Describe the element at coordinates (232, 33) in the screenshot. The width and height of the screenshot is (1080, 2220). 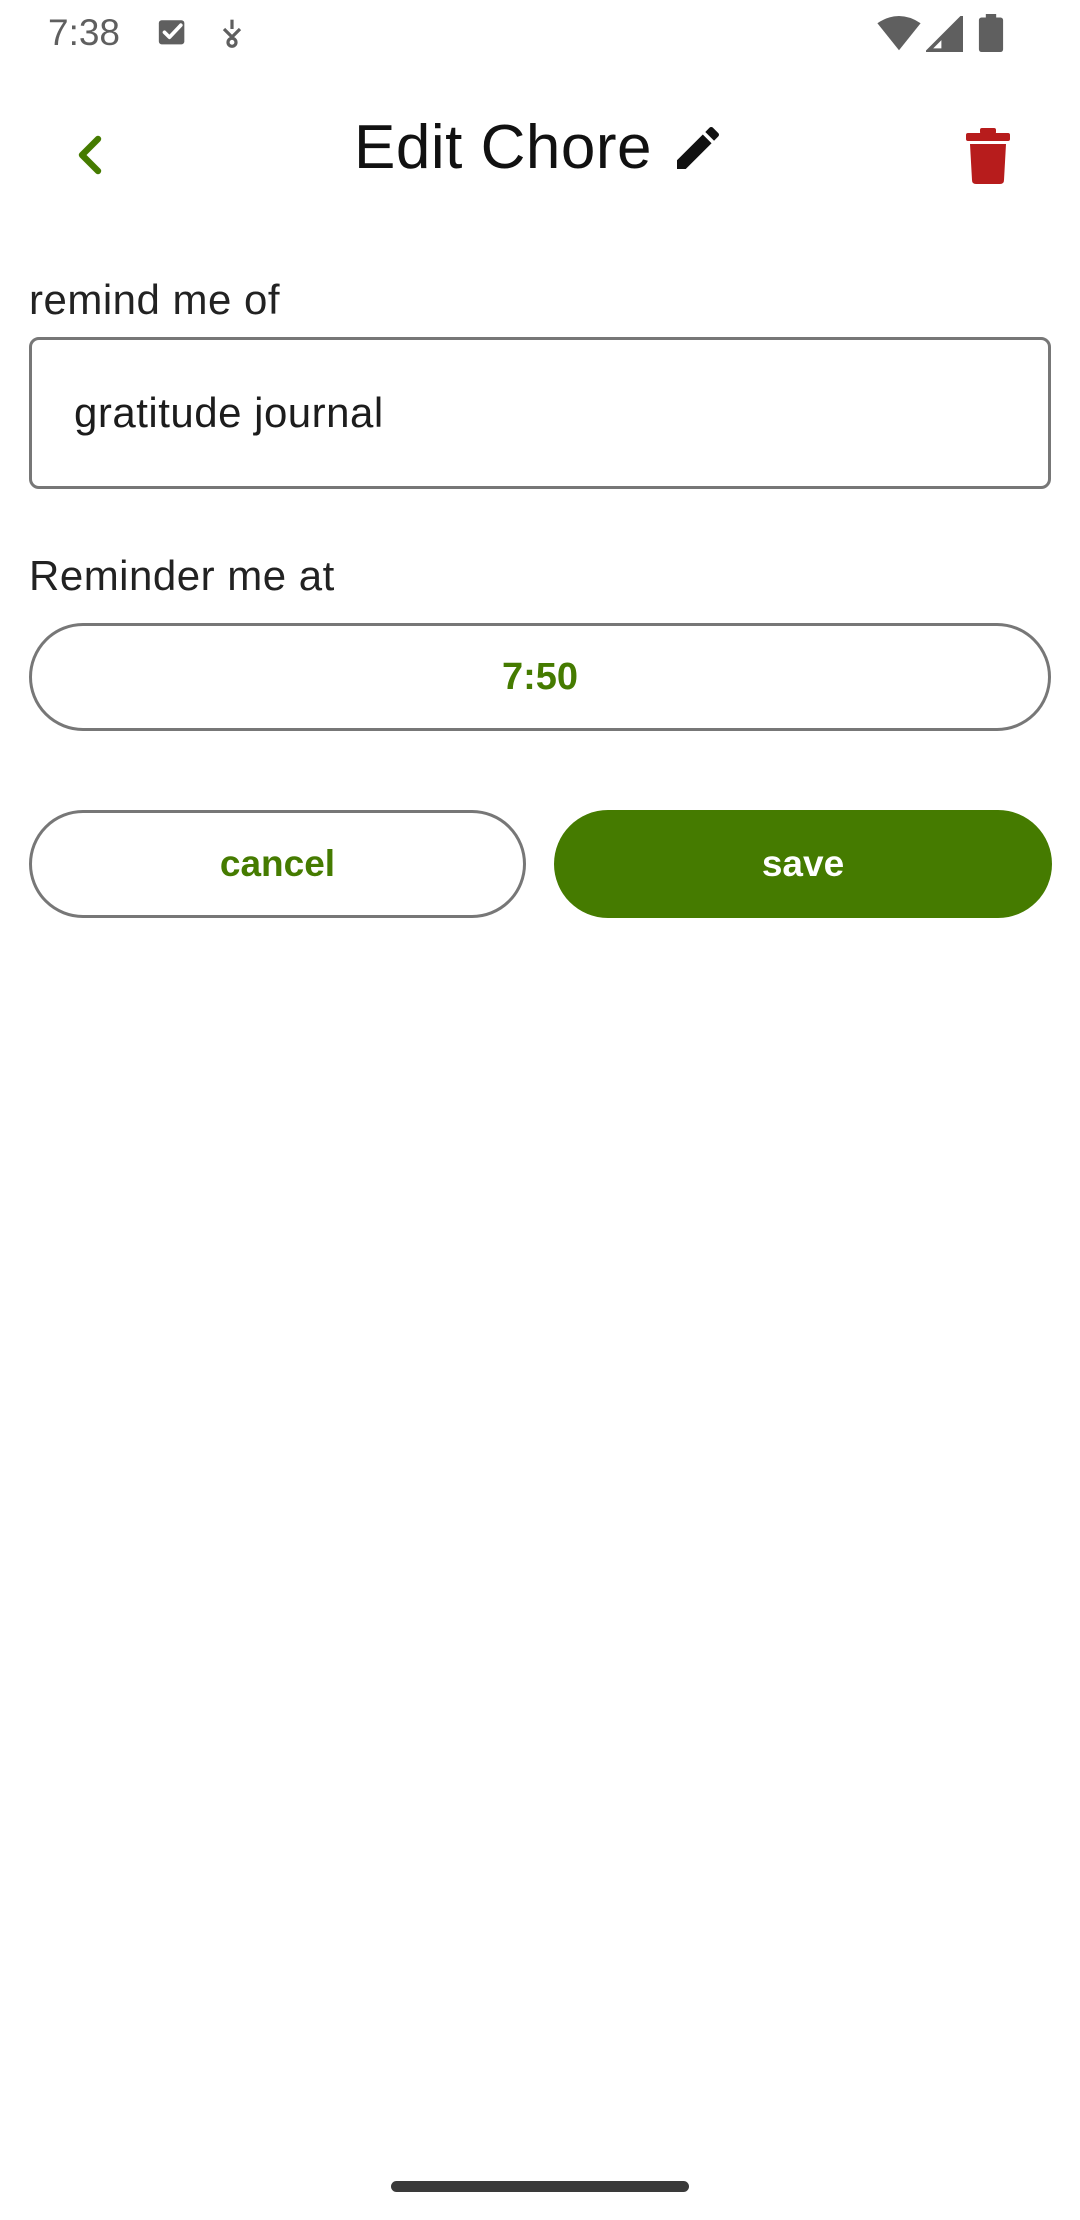
I see `vpn-key-icon` at that location.